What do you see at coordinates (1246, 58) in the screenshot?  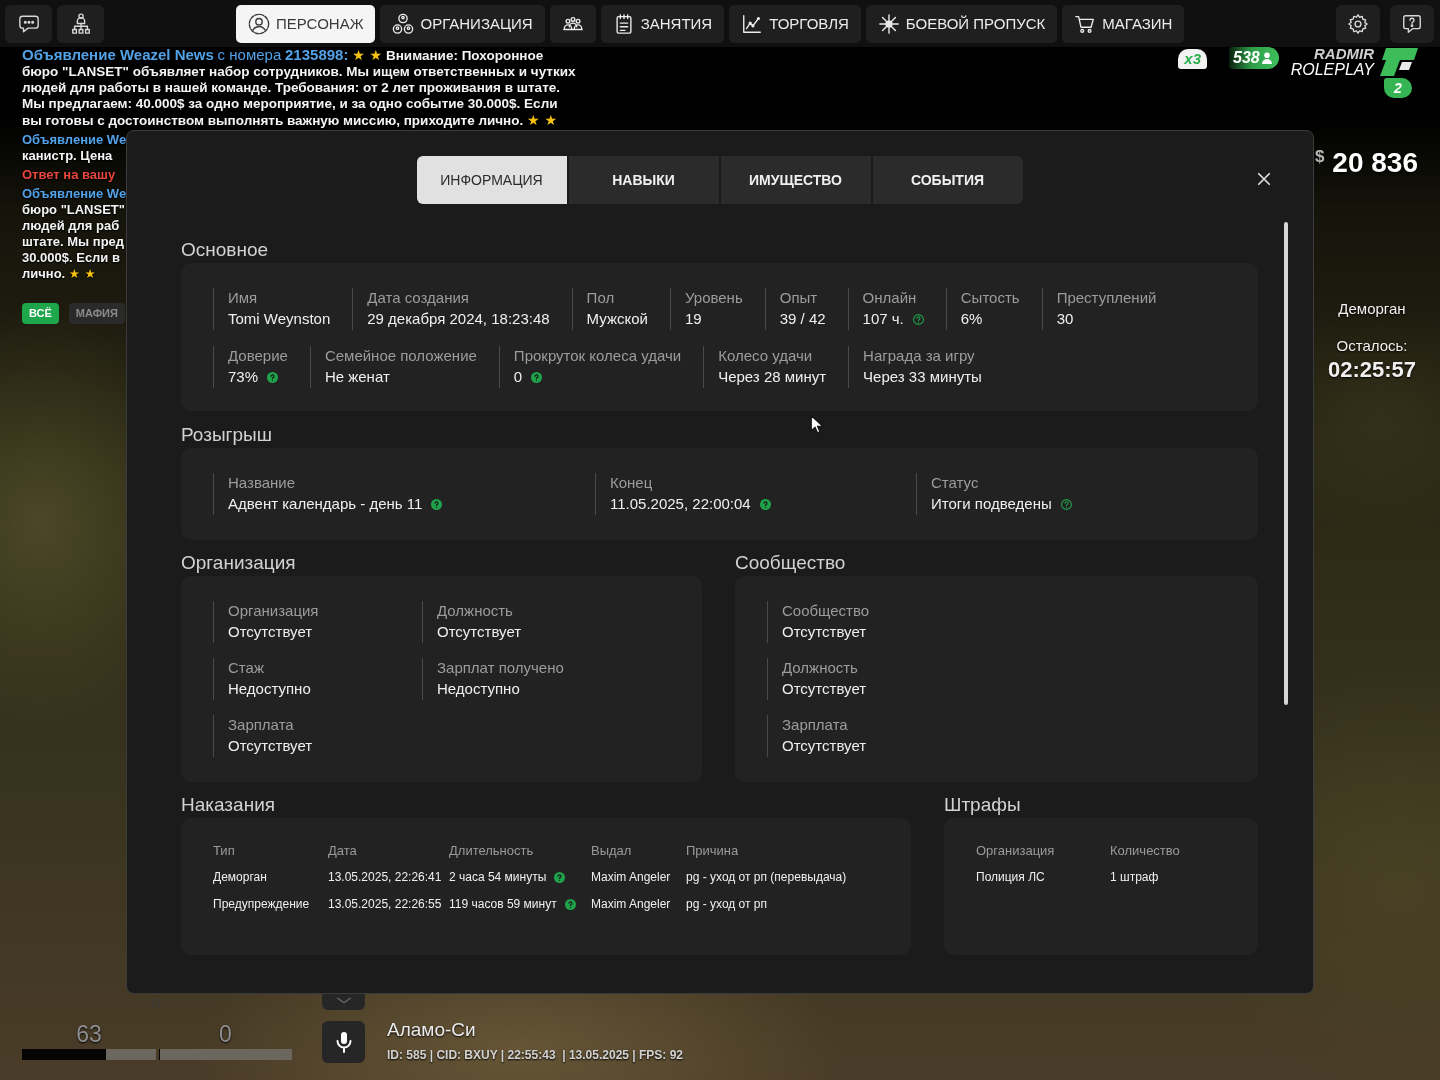 I see `online-count: 538` at bounding box center [1246, 58].